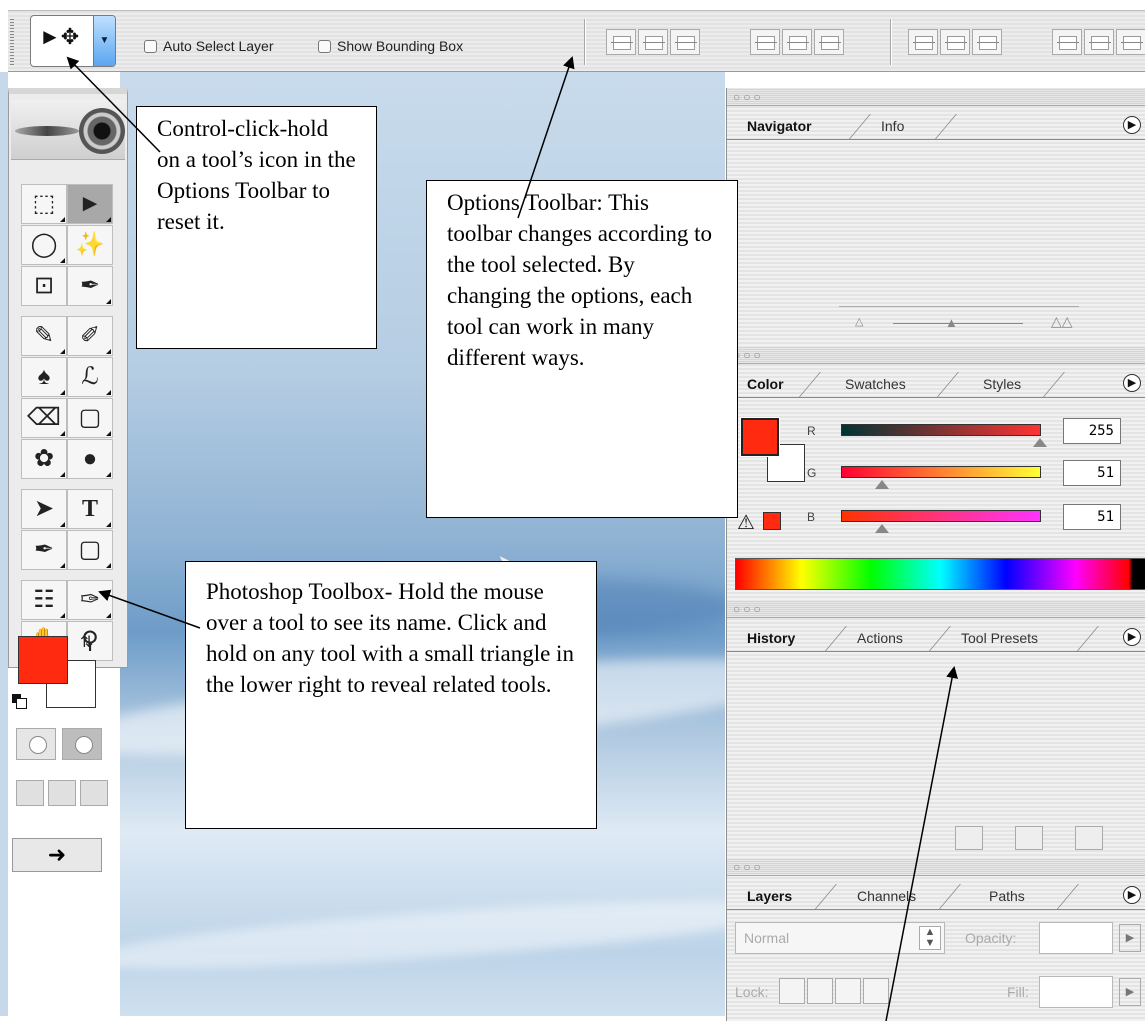  I want to click on opacity-arrow-icon: ▶, so click(1130, 938).